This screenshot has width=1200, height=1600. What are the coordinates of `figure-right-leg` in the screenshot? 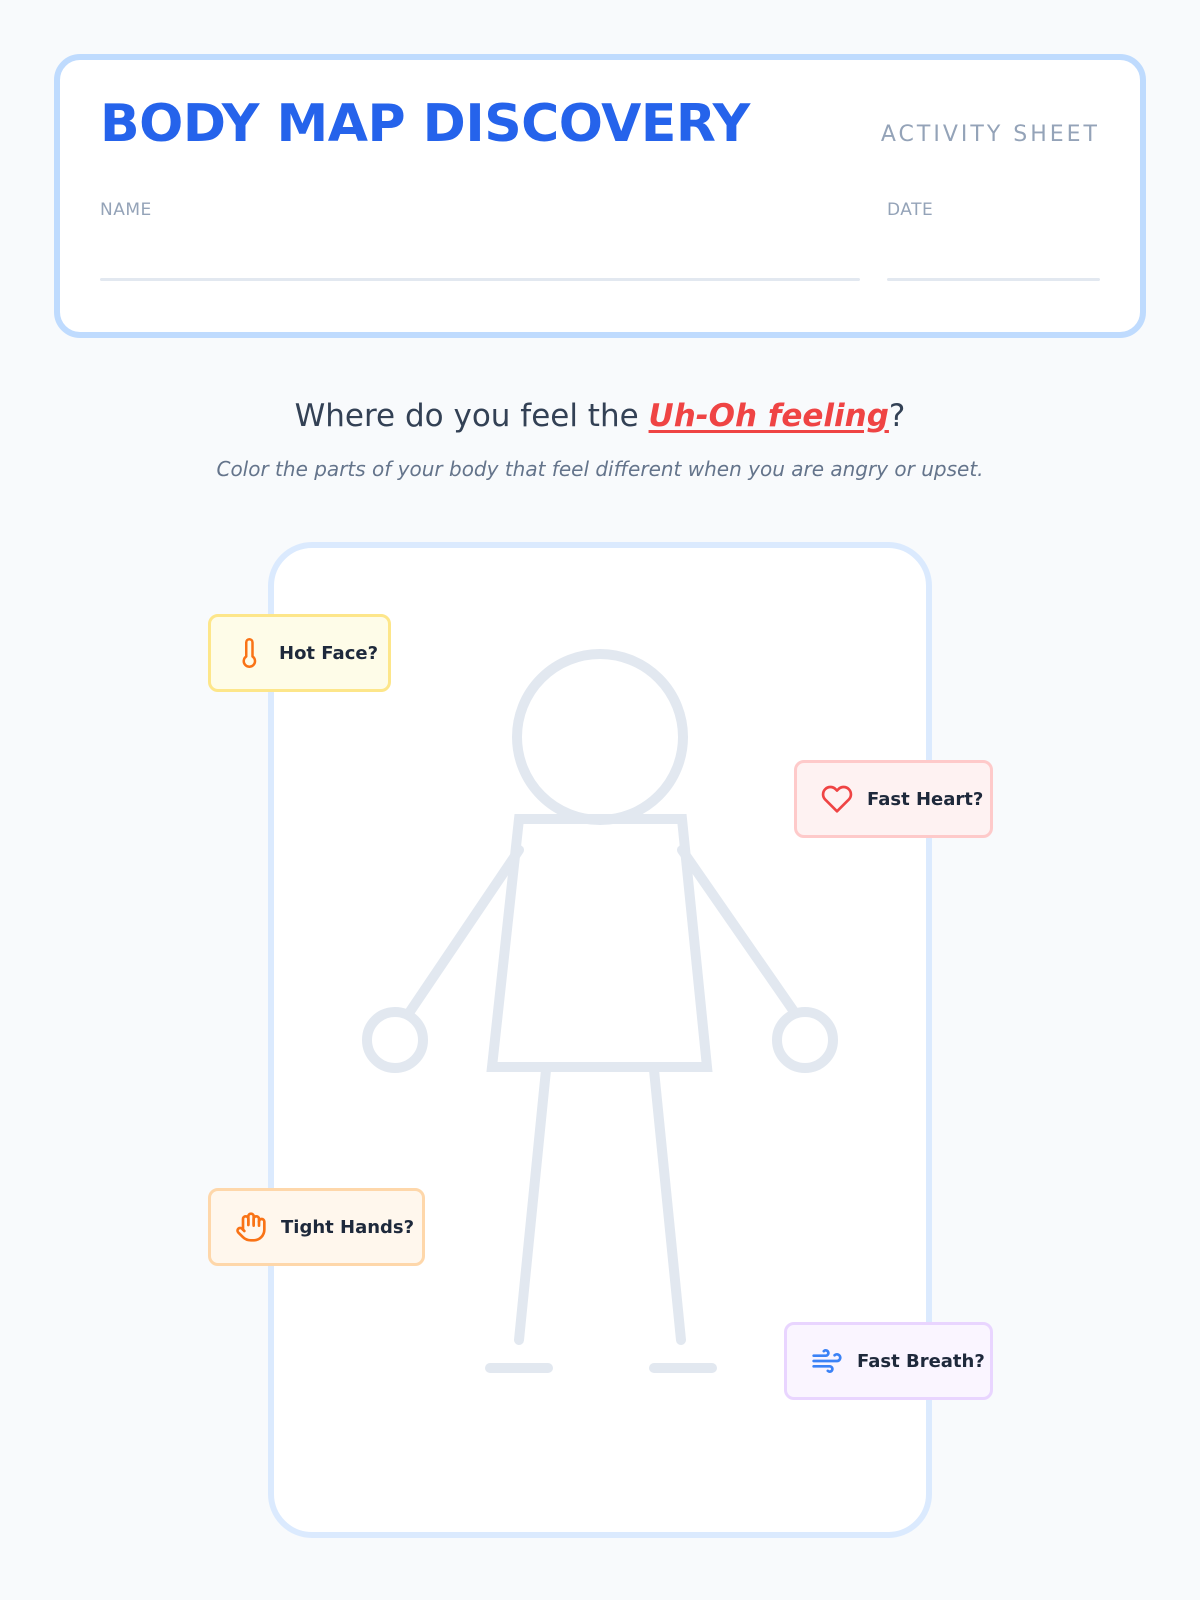 It's located at (667, 1205).